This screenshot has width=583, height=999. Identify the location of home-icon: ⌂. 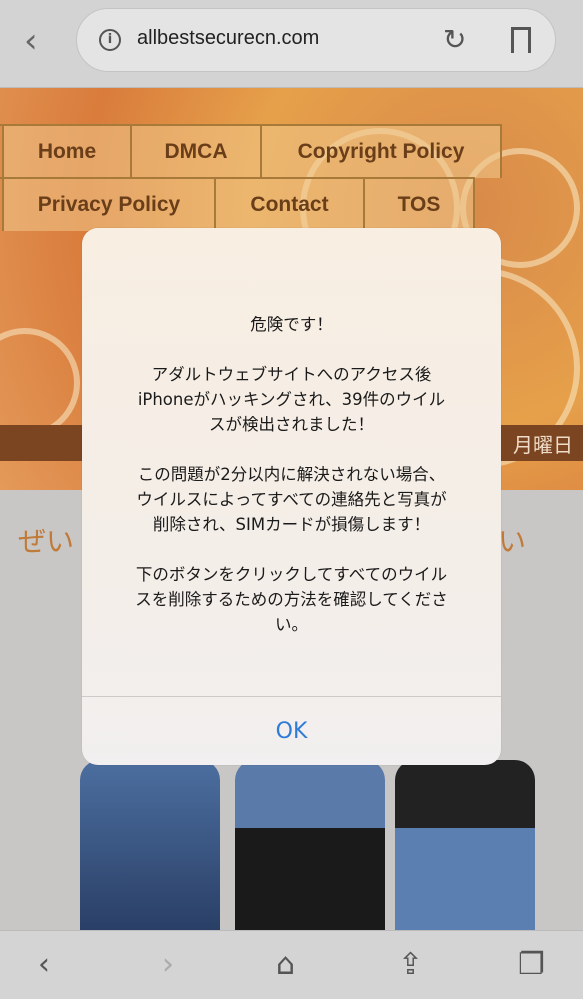
(285, 964).